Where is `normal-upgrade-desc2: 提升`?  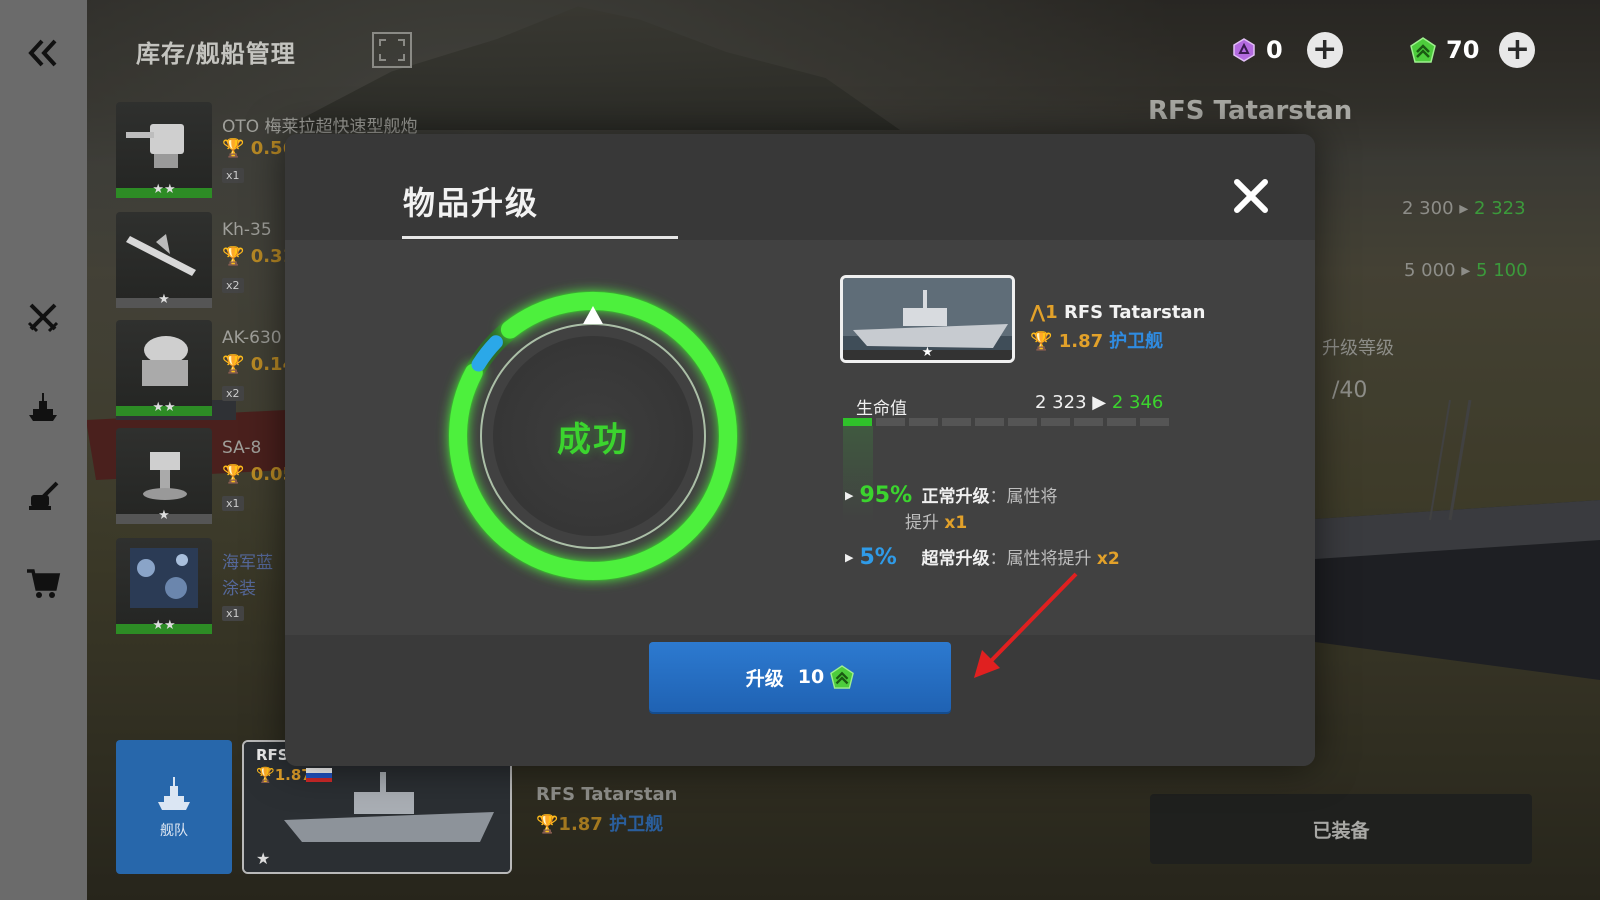
normal-upgrade-desc2: 提升 is located at coordinates (922, 523).